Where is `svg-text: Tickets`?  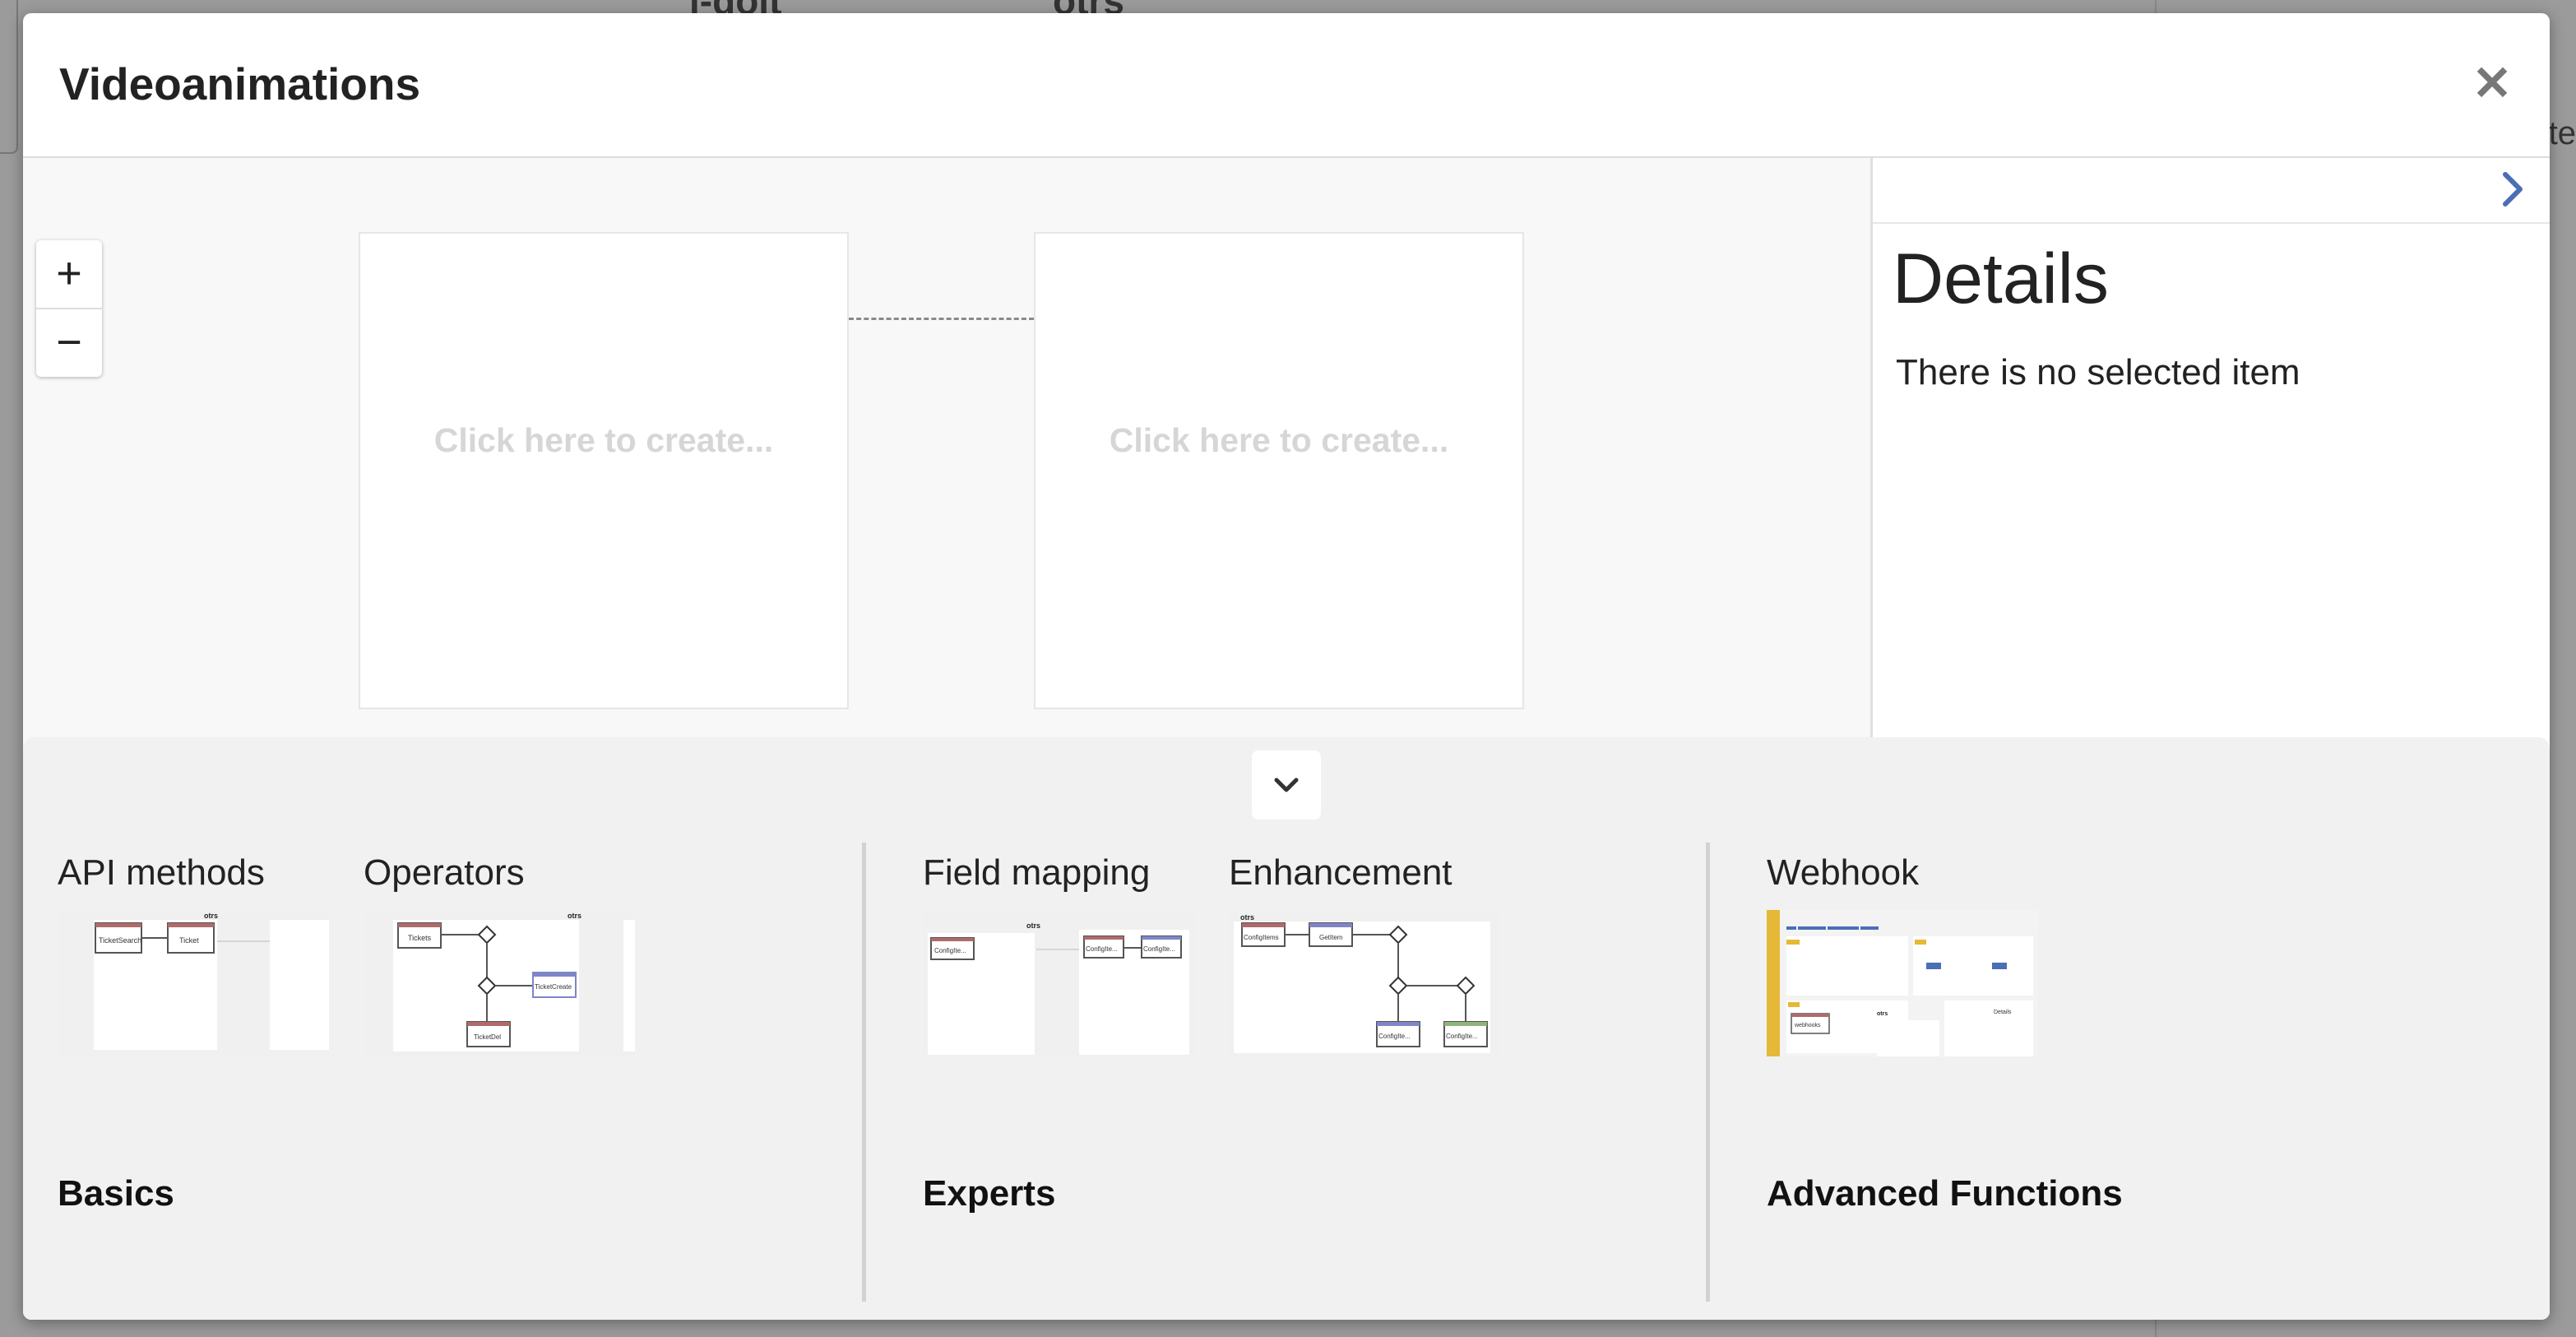
svg-text: Tickets is located at coordinates (420, 938).